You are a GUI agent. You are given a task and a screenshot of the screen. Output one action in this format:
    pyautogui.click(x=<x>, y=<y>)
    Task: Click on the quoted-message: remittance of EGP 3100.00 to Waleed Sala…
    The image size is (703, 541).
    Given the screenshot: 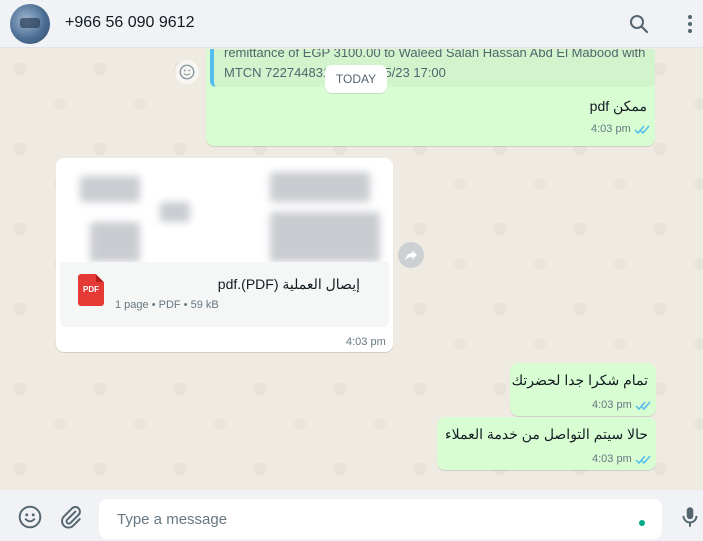 What is the action you would take?
    pyautogui.click(x=432, y=68)
    